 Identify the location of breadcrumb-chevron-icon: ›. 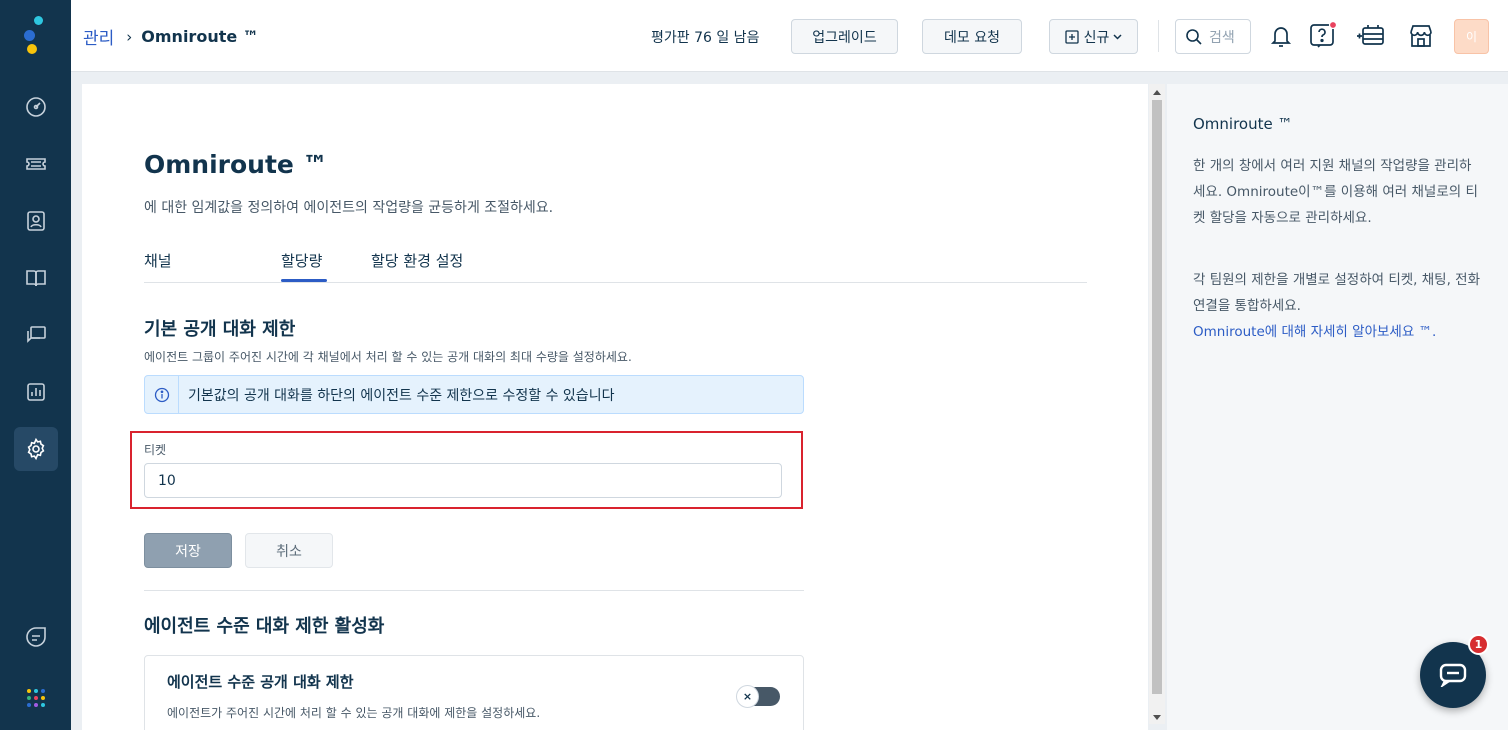
(129, 36).